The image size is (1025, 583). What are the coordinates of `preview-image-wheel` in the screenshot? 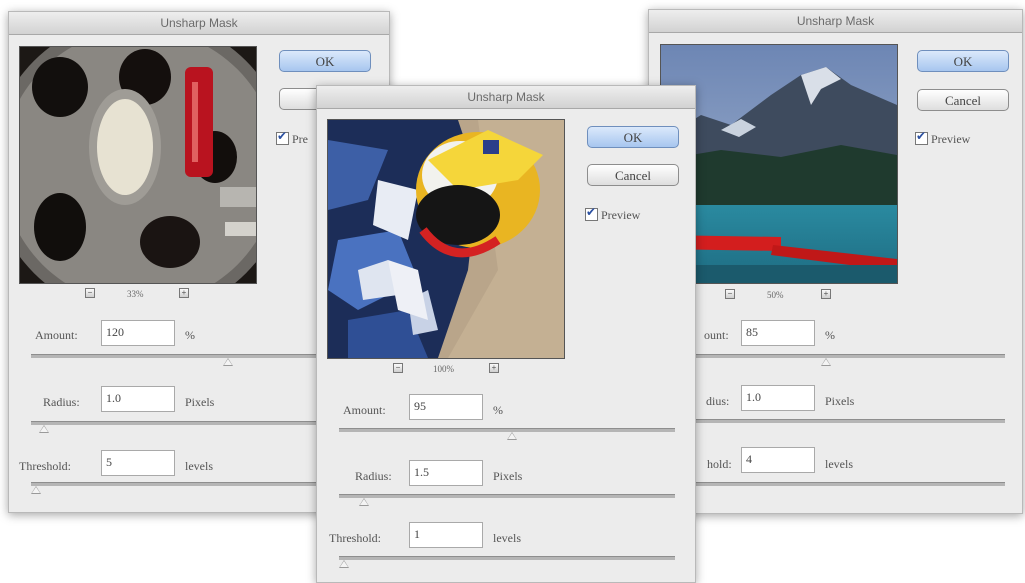 It's located at (138, 165).